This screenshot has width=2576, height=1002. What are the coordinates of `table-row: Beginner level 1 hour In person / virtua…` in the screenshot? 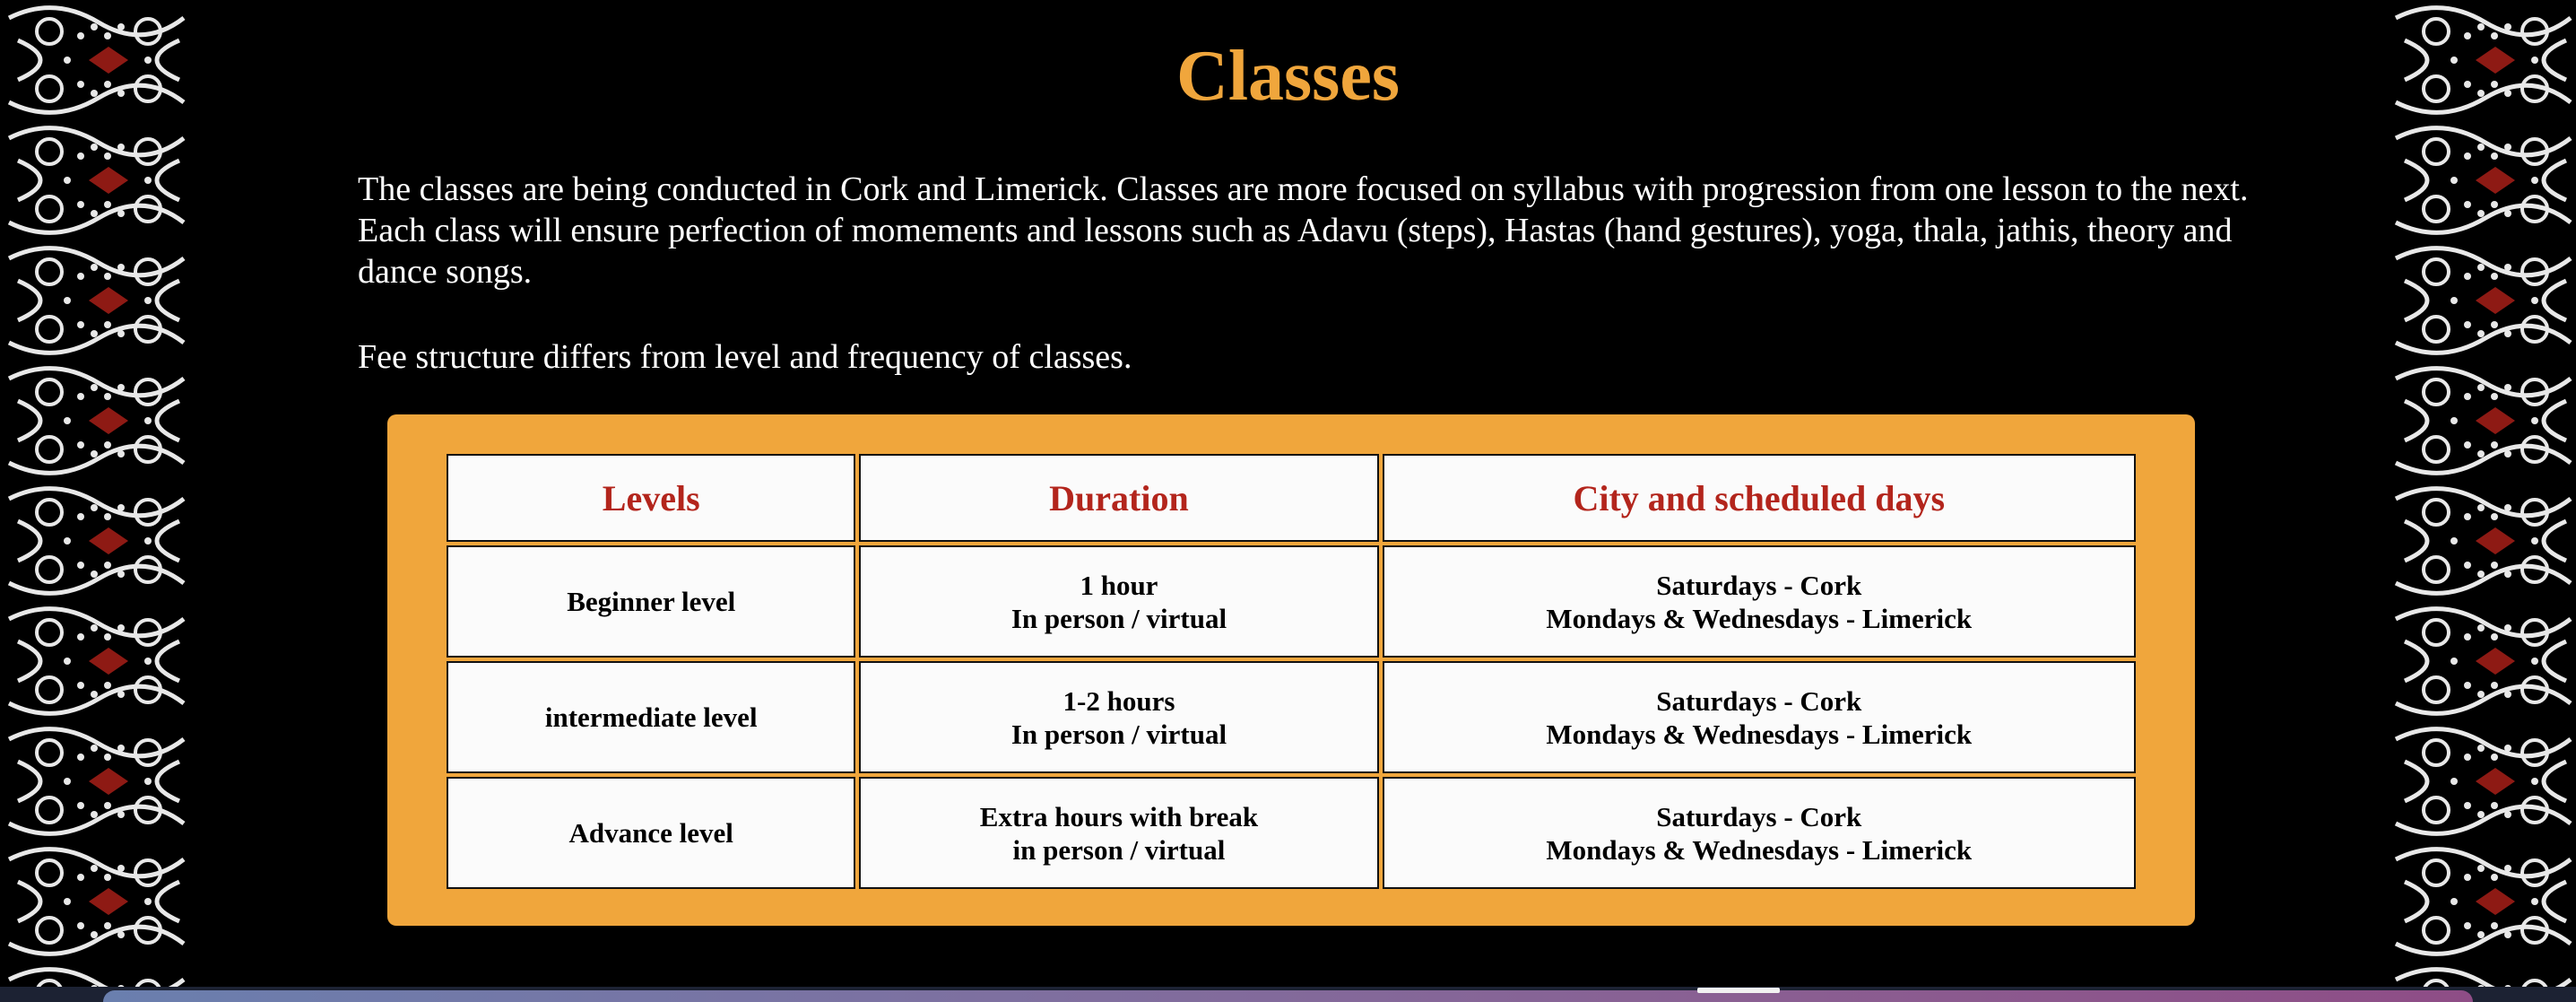 It's located at (1291, 601).